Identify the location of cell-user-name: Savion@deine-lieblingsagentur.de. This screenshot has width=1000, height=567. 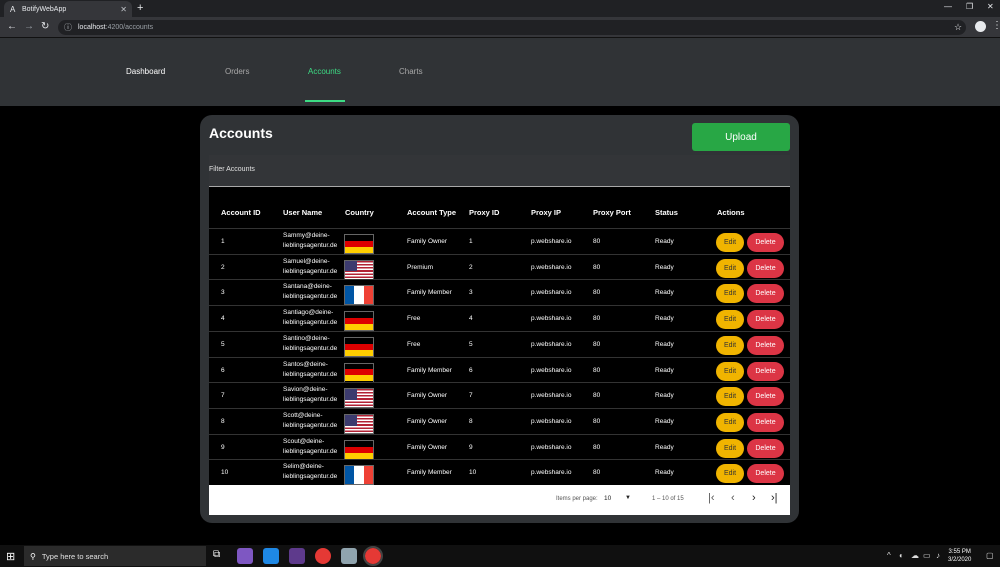
(310, 395).